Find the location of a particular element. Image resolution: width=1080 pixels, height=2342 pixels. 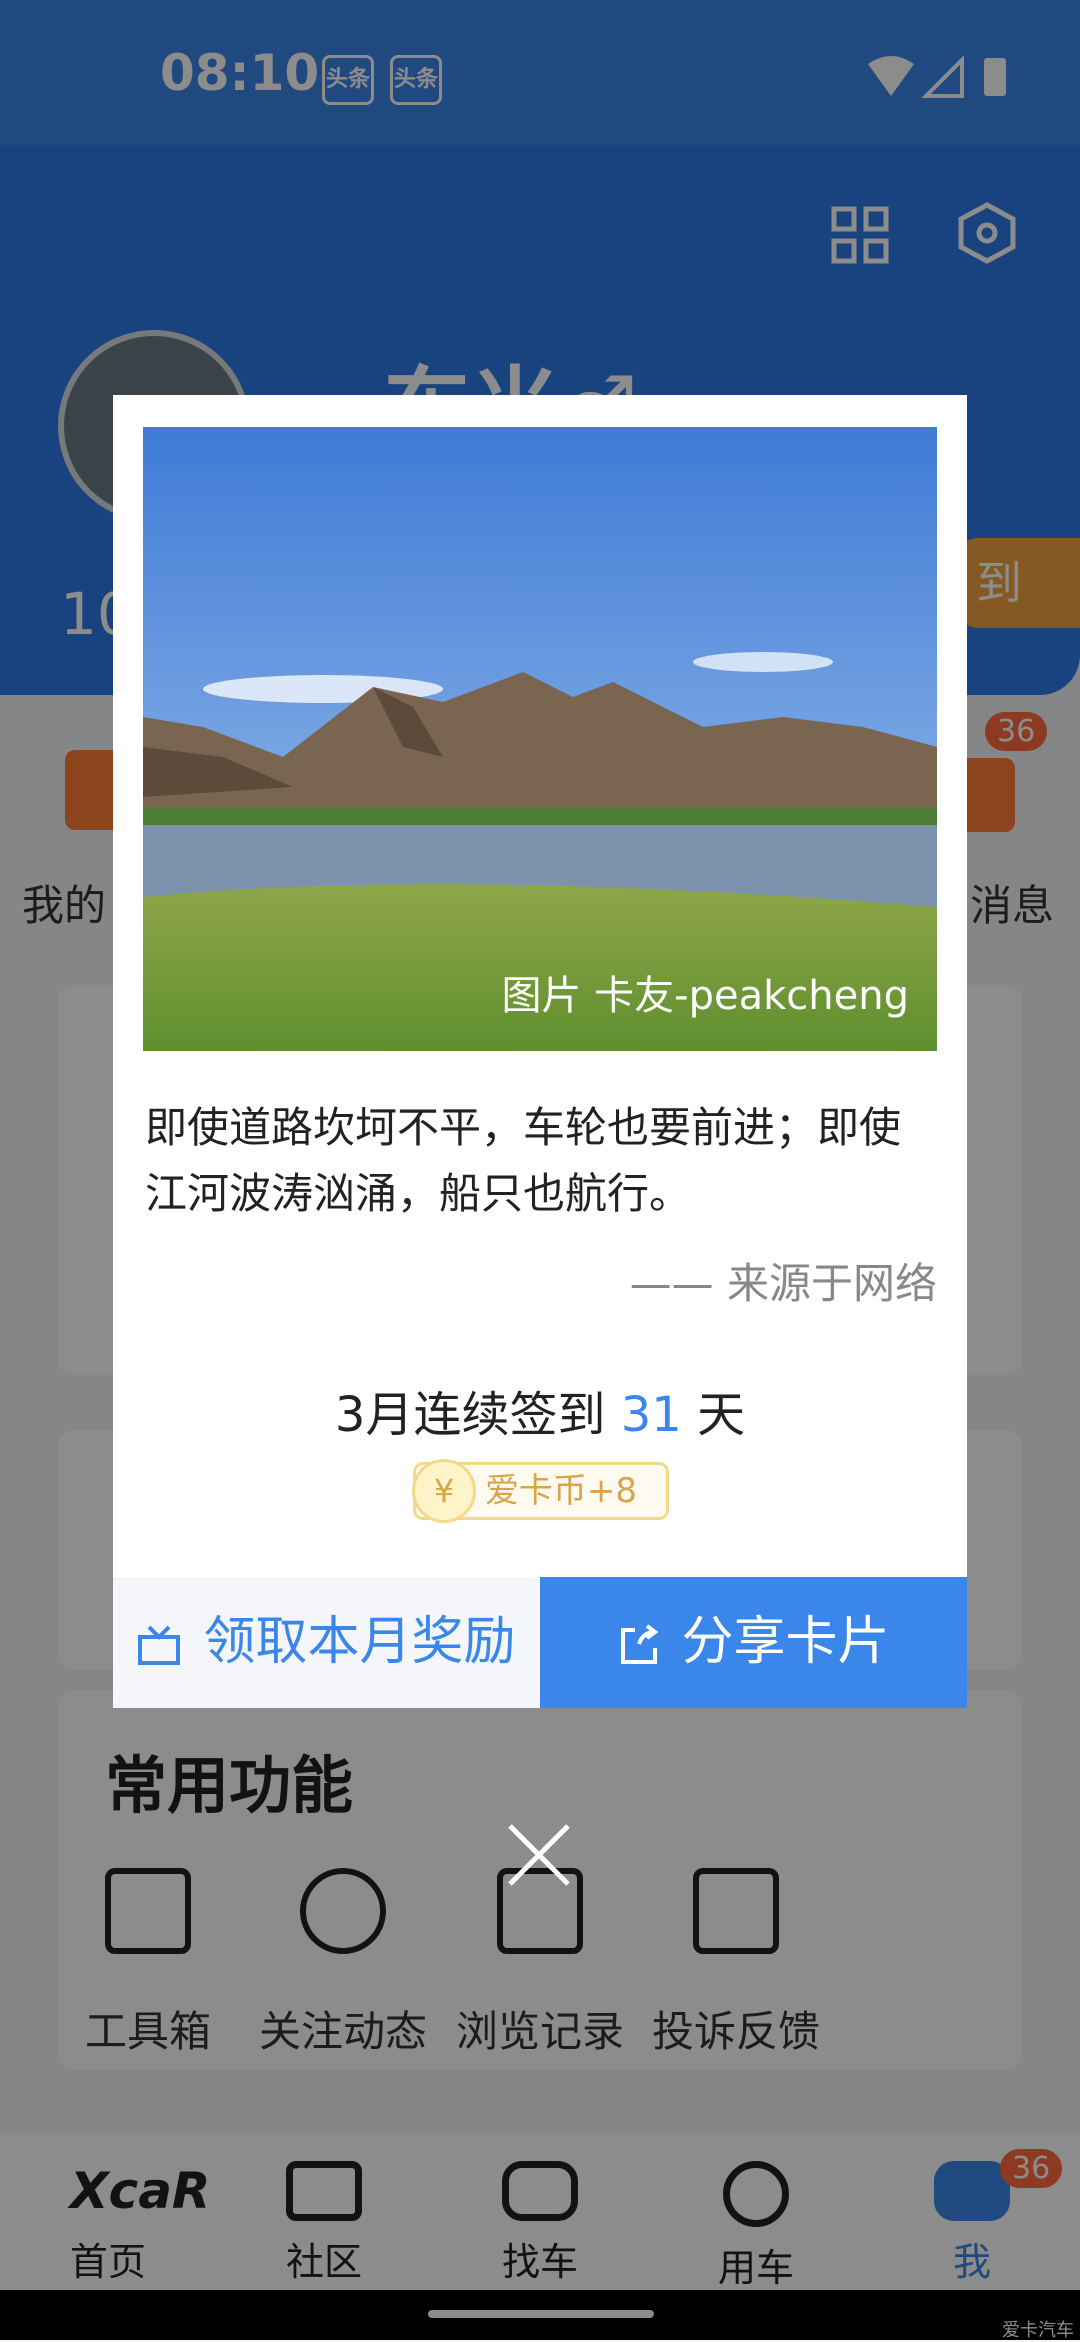

streak-text: 3月连续签到 31 天 is located at coordinates (540, 1410).